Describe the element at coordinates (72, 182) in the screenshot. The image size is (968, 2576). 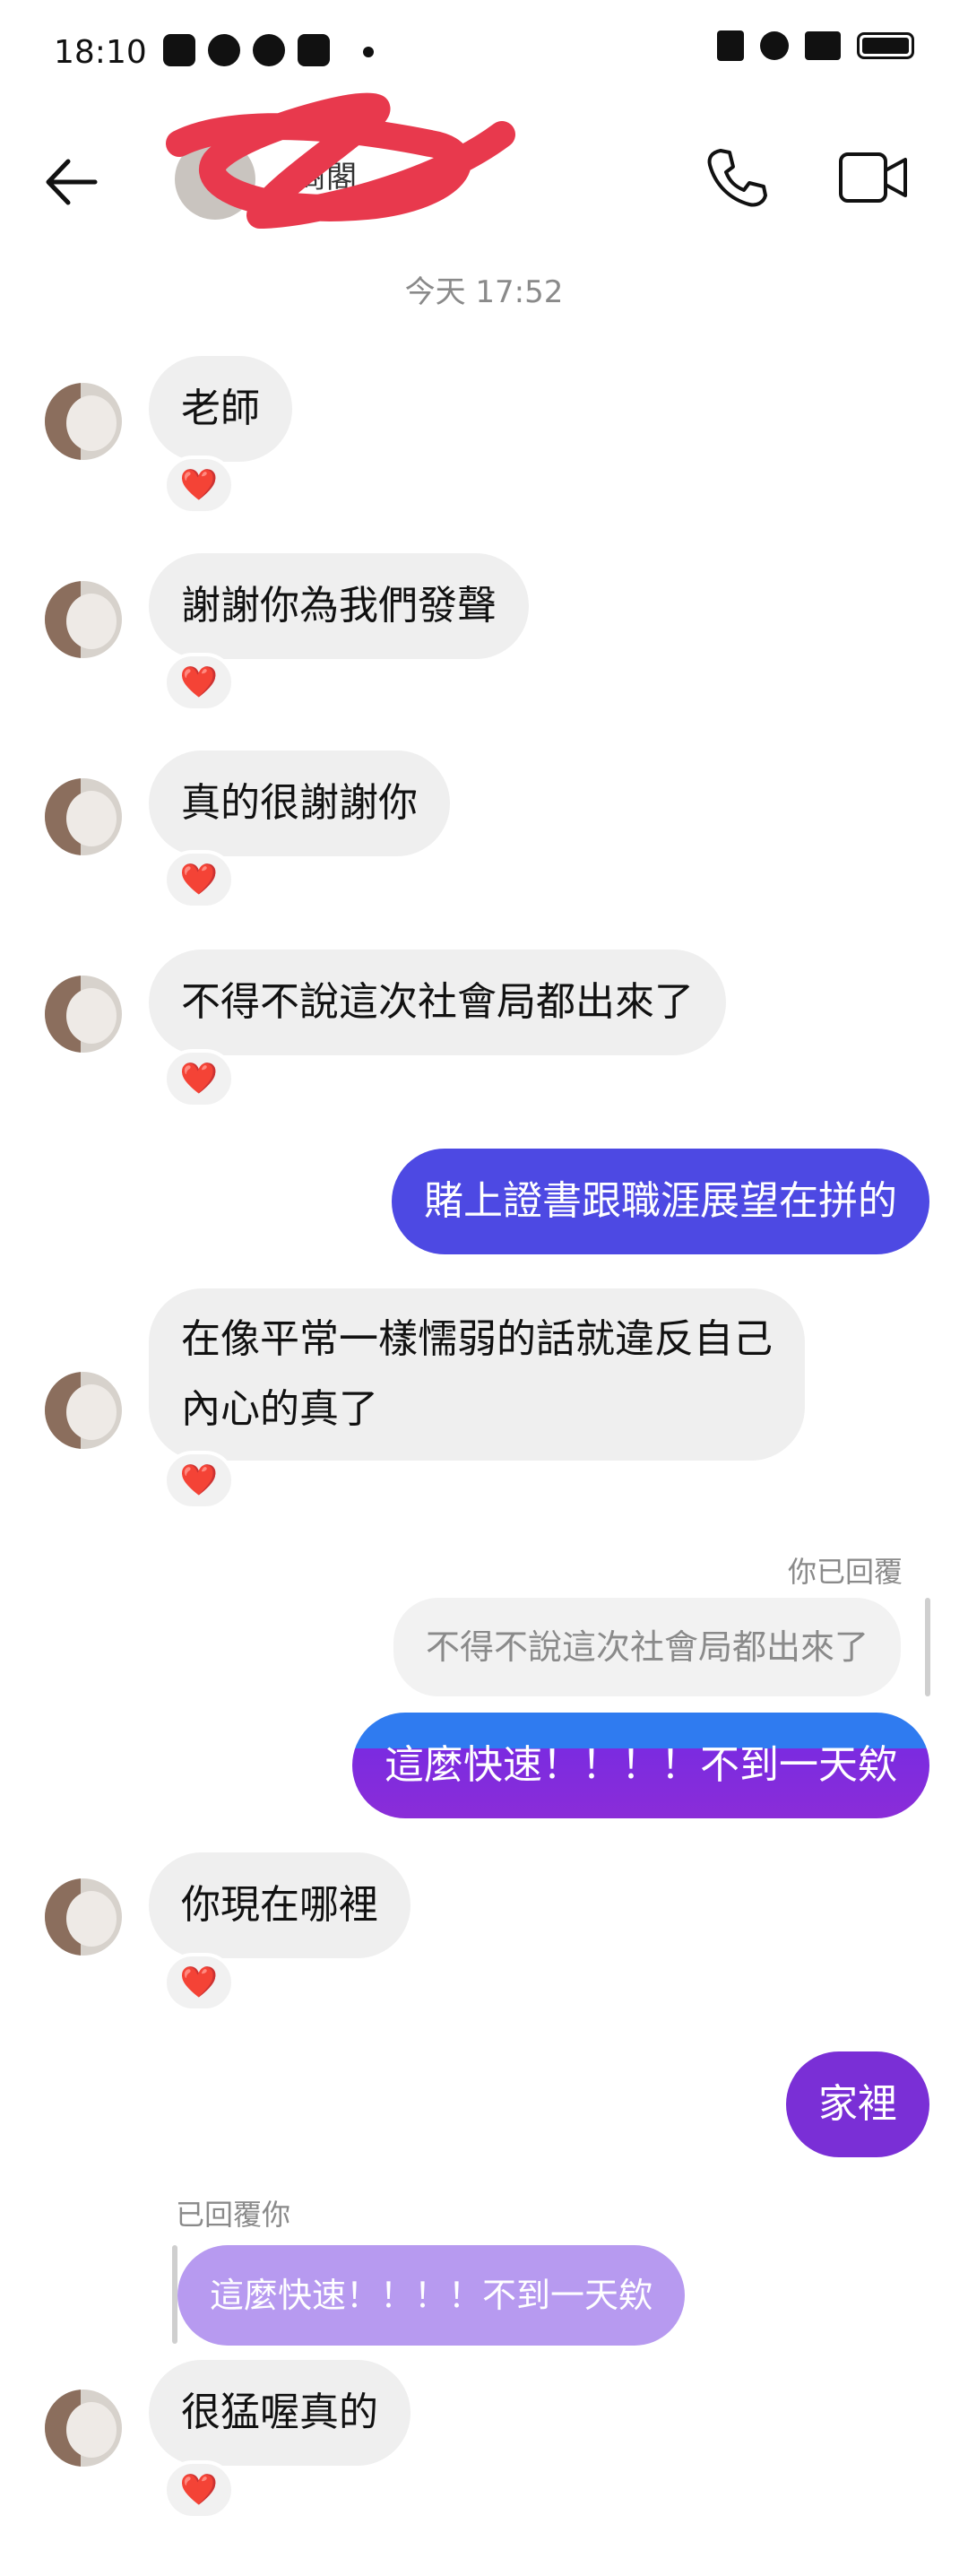
I see `back-arrow-icon` at that location.